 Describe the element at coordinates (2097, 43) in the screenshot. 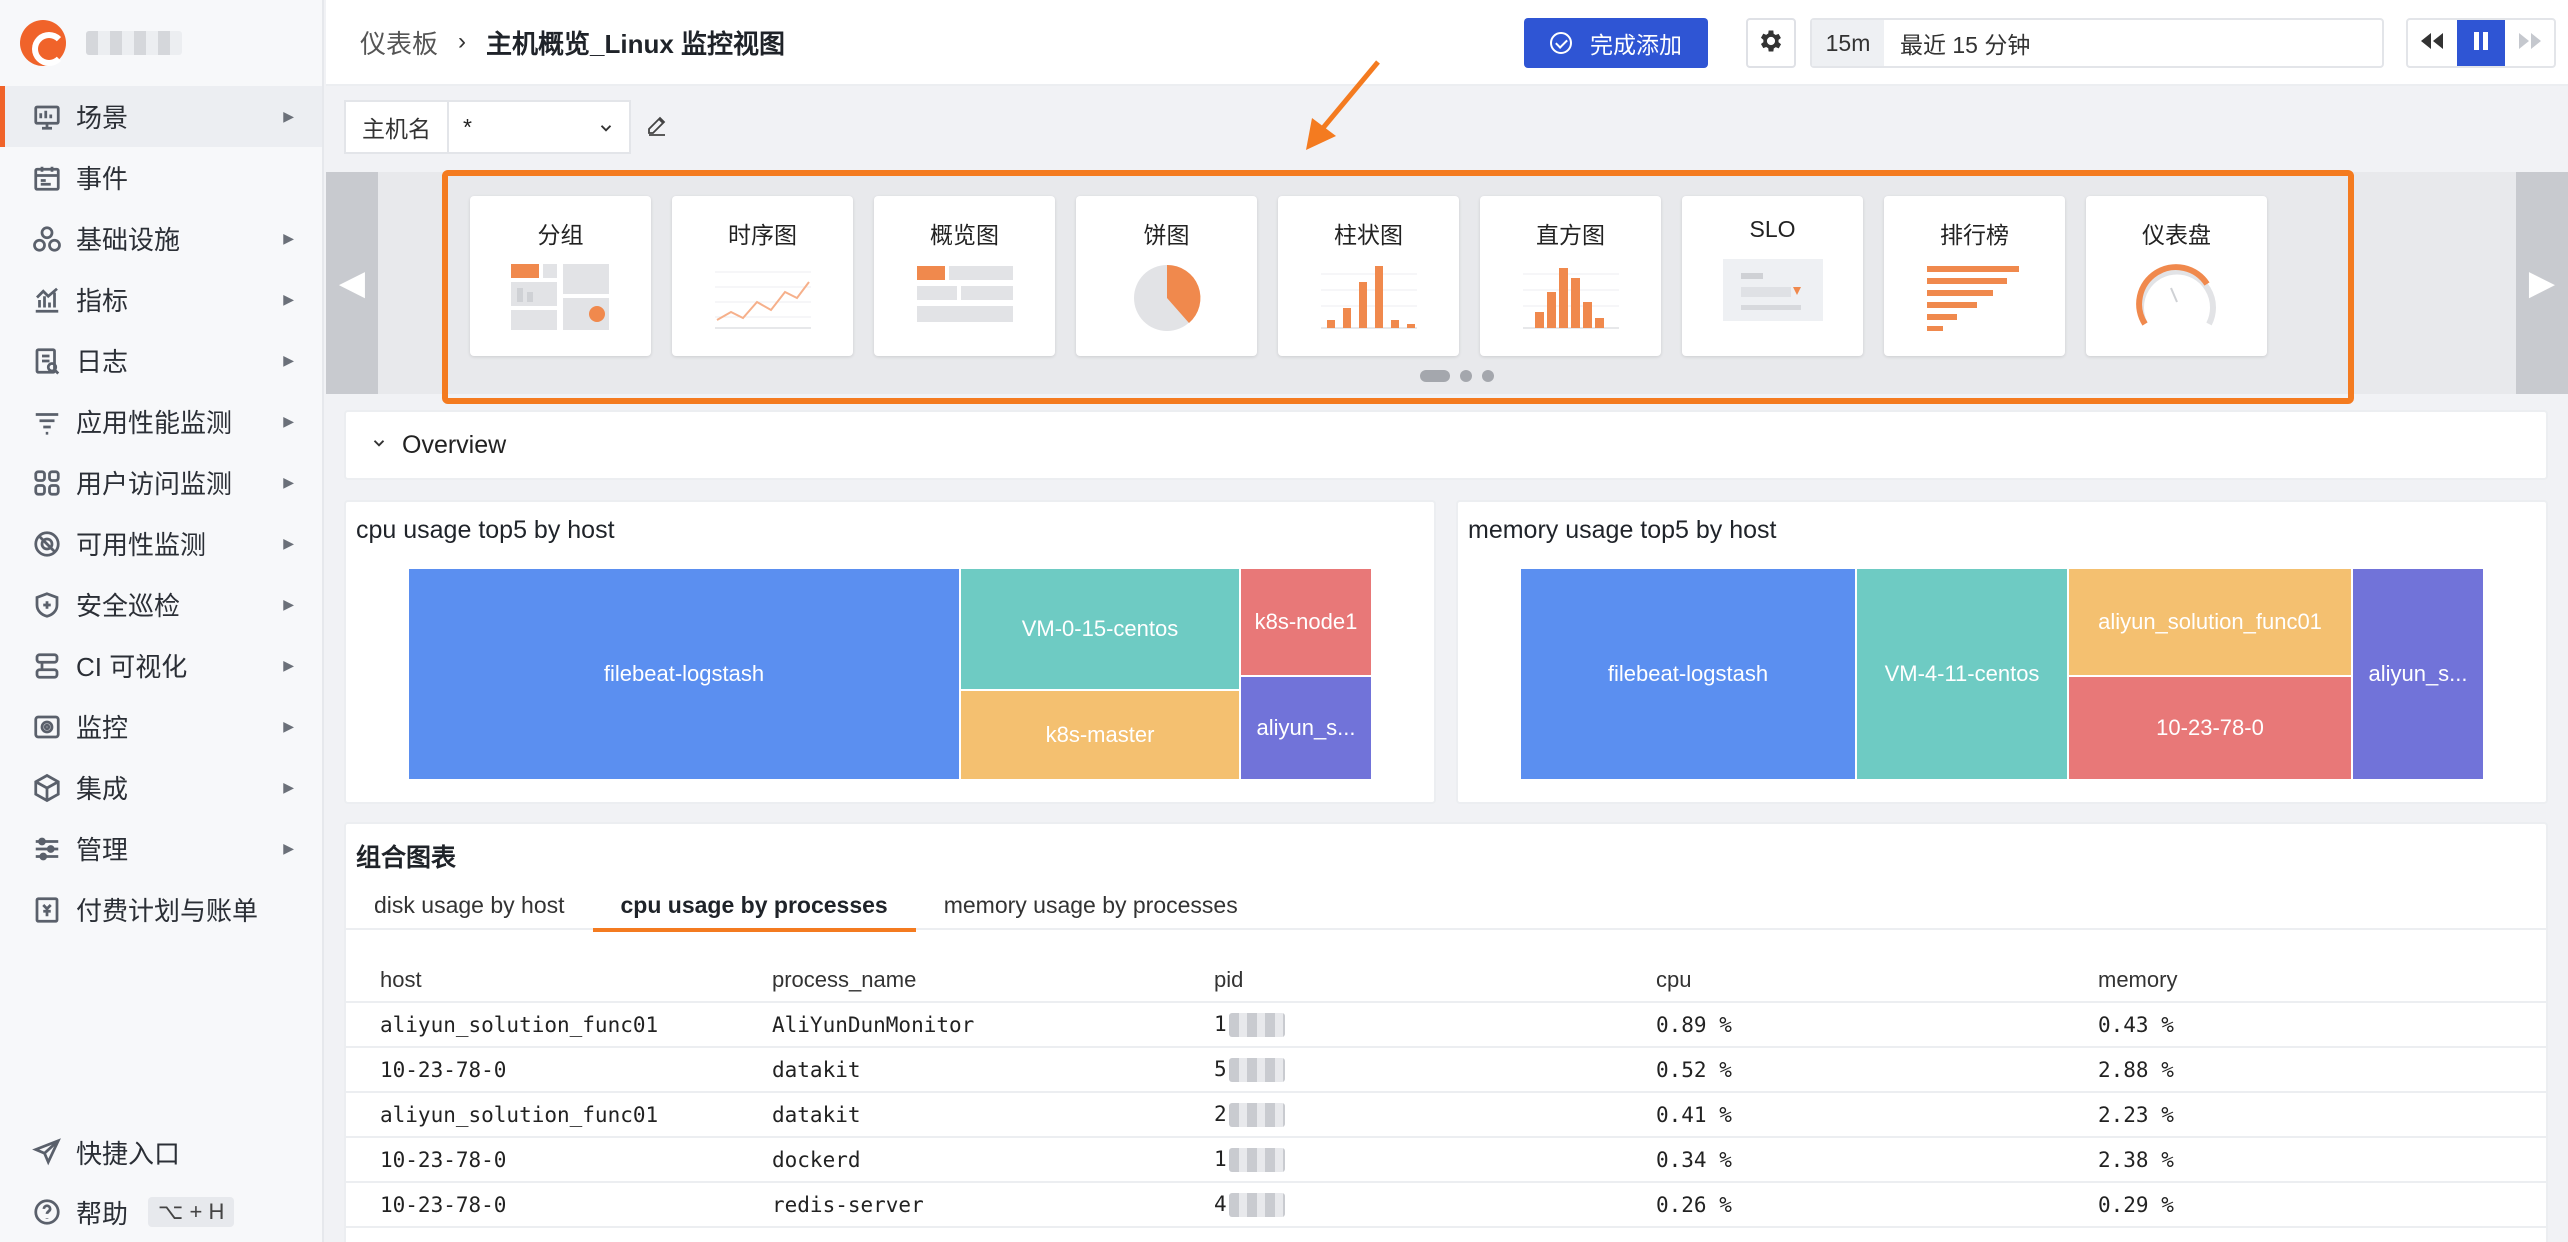

I see `time-range-picker: 15m 最近 15 分钟` at that location.